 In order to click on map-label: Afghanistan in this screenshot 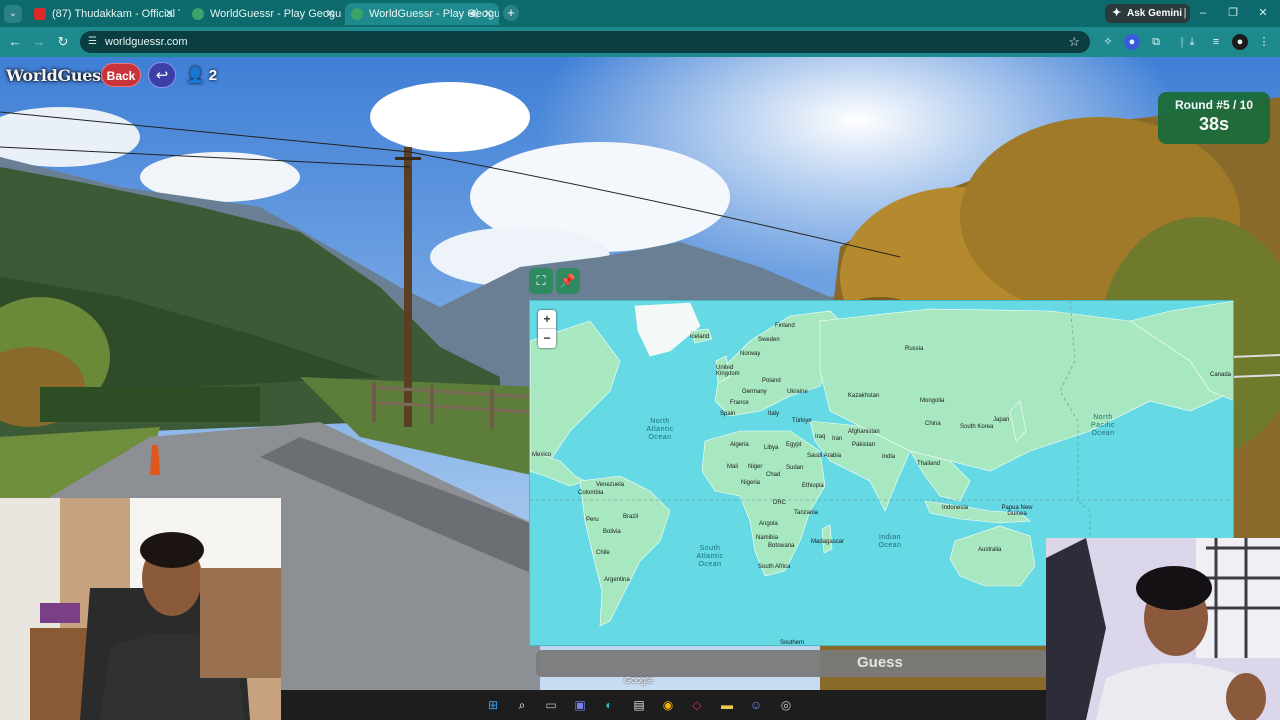, I will do `click(864, 432)`.